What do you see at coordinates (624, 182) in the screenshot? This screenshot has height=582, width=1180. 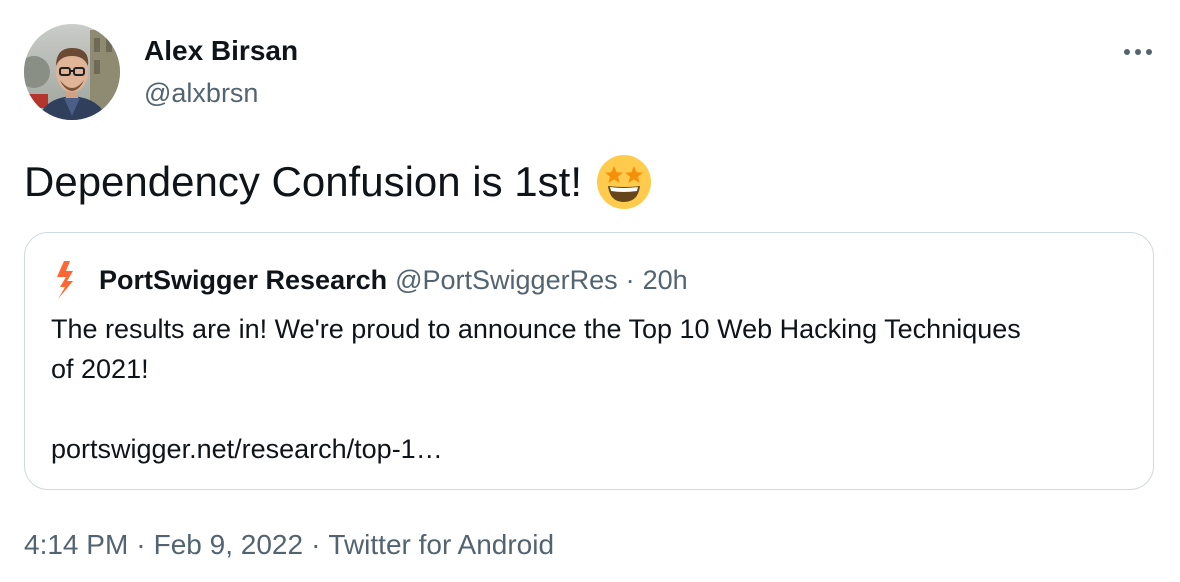 I see `star-struck-emoji-icon` at bounding box center [624, 182].